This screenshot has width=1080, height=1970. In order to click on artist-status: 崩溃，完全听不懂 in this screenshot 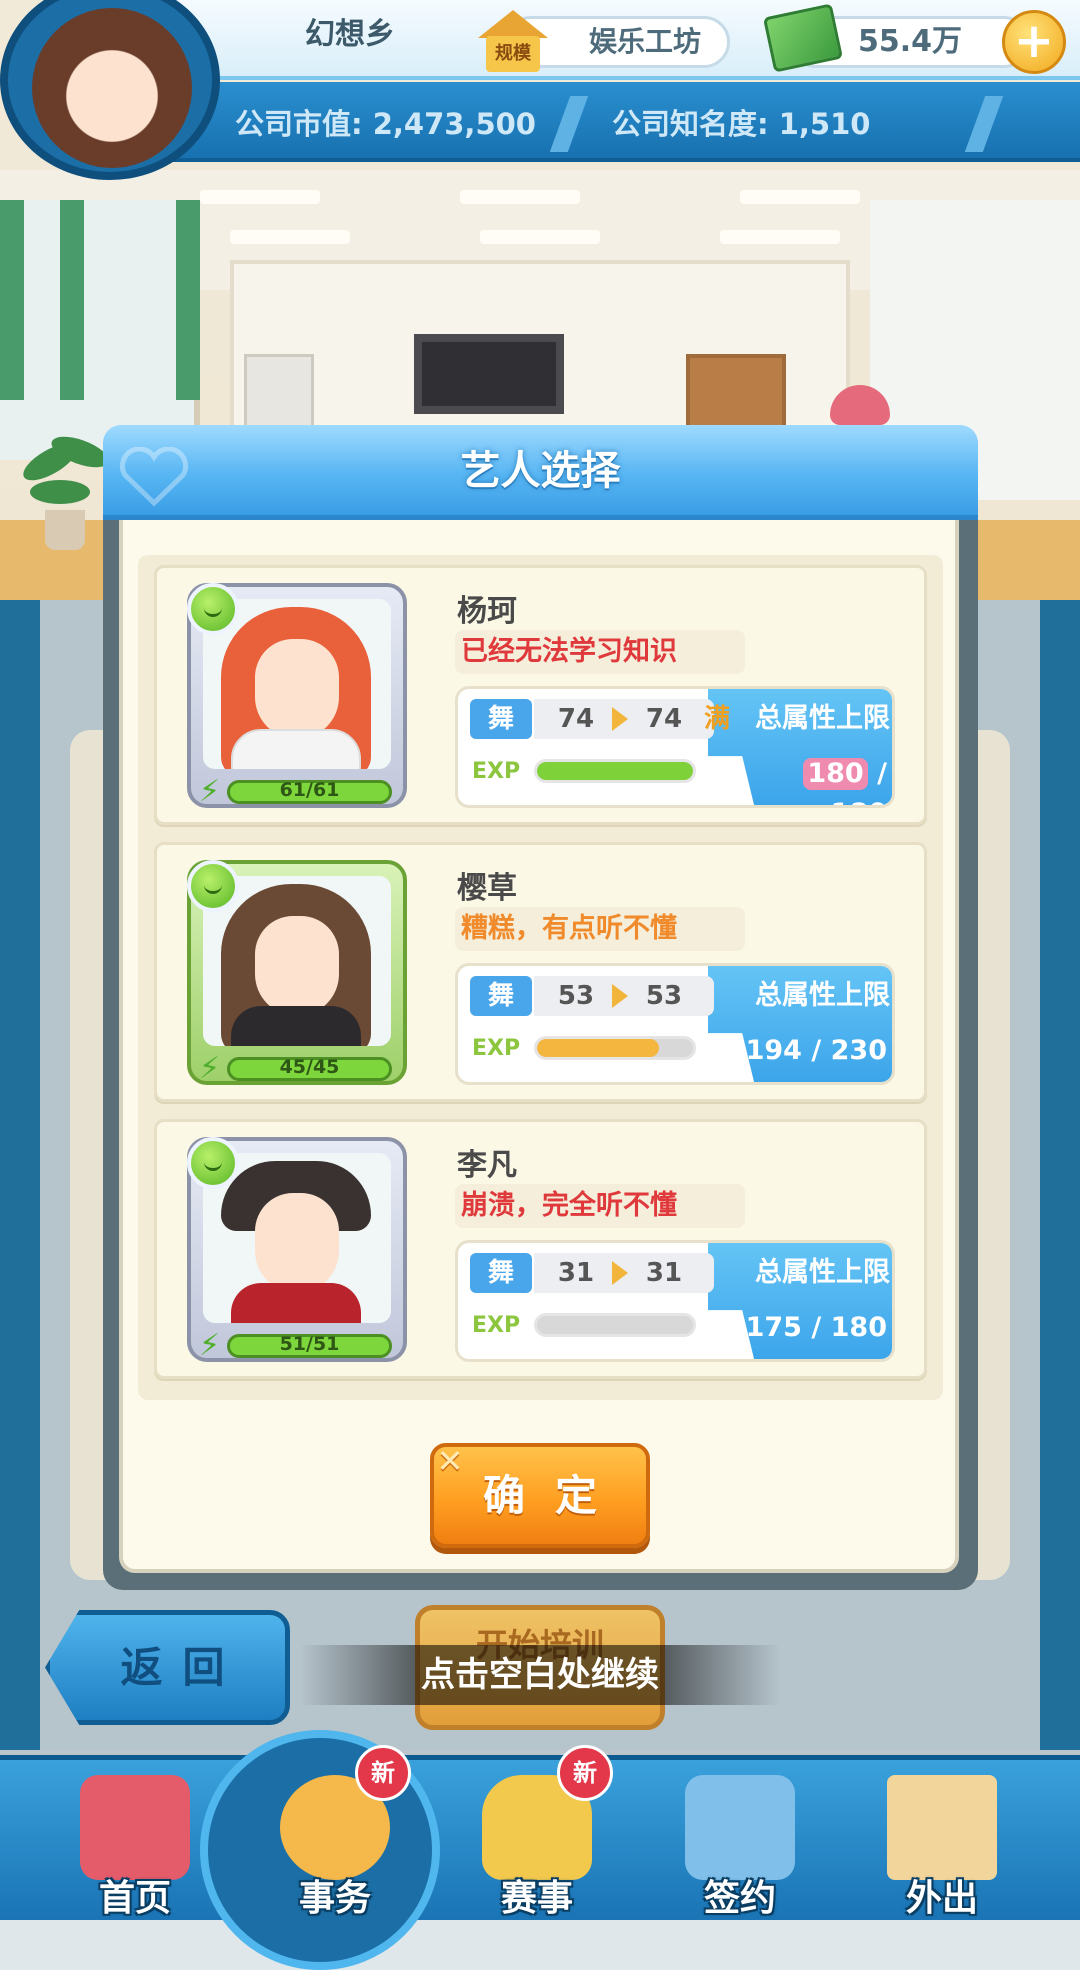, I will do `click(600, 1206)`.